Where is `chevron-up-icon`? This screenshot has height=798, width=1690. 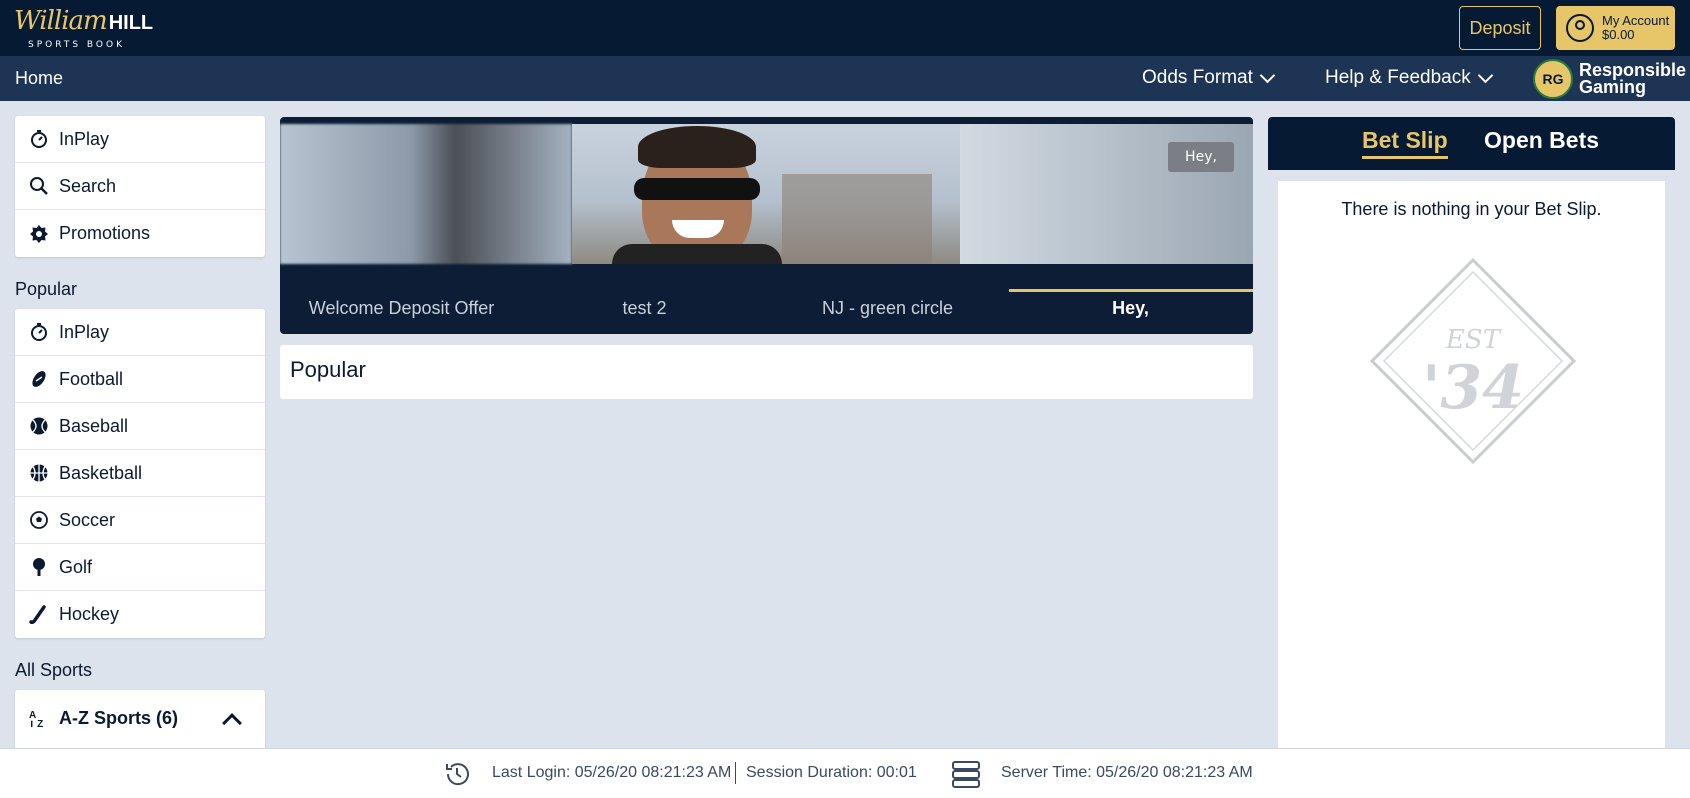
chevron-up-icon is located at coordinates (232, 723).